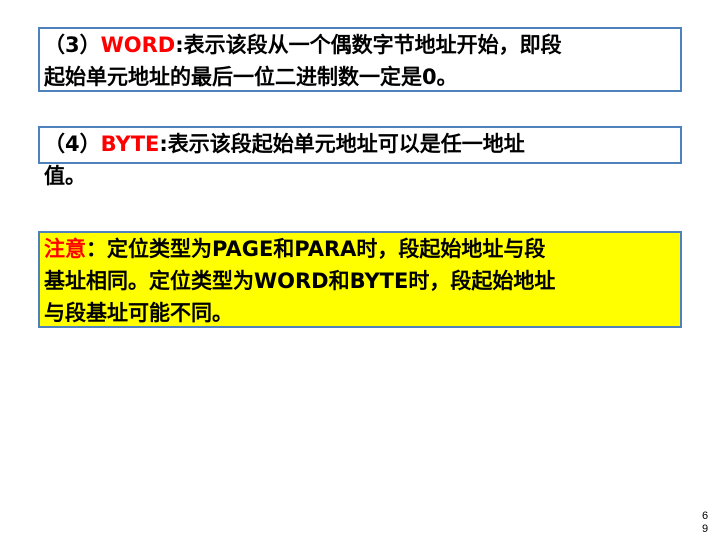 The image size is (720, 540). I want to click on note-label: 注意, so click(65, 249).